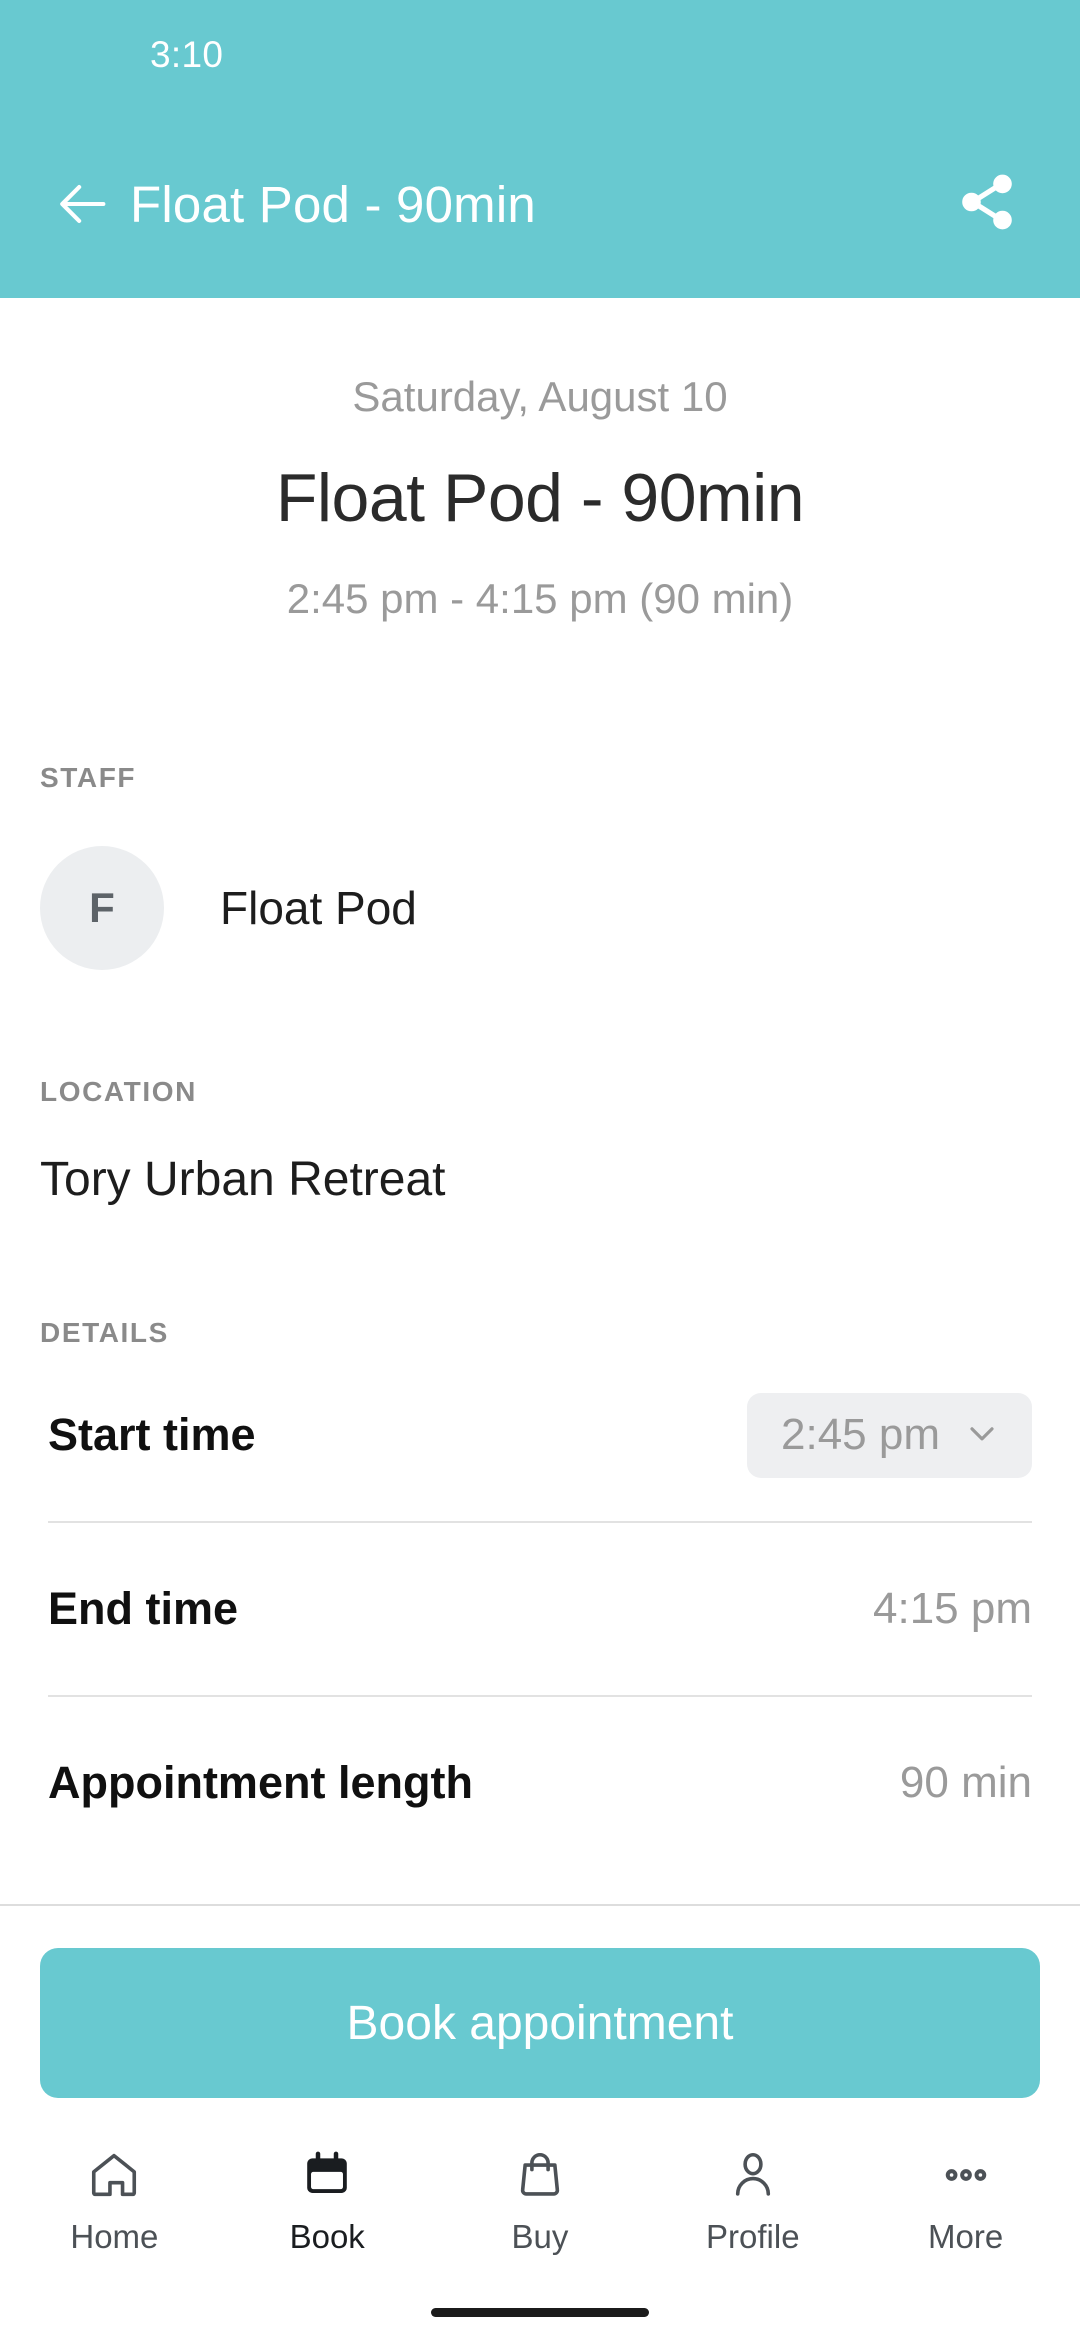 The image size is (1080, 2340). What do you see at coordinates (104, 1333) in the screenshot?
I see `details-section-label: DETAILS` at bounding box center [104, 1333].